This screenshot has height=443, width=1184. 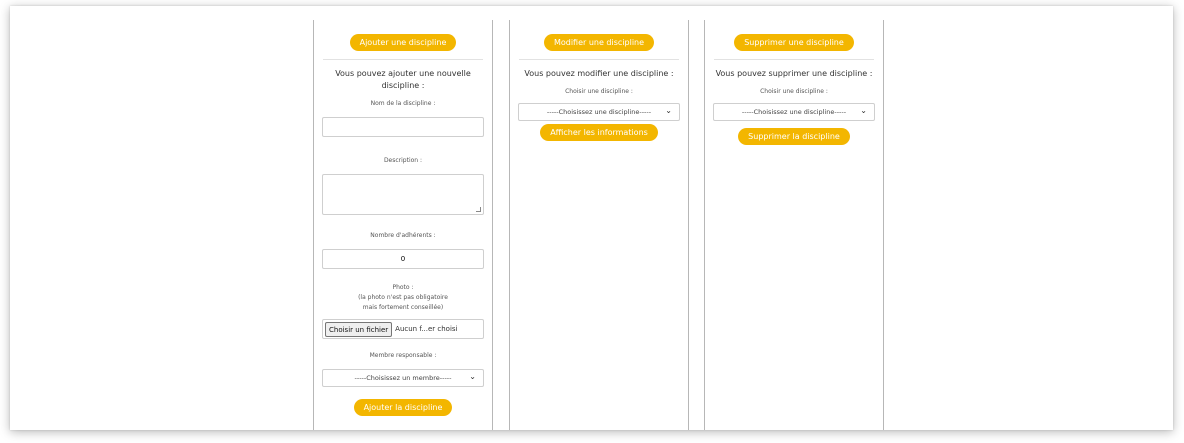 What do you see at coordinates (403, 355) in the screenshot?
I see `responsible-member-label: Membre responsable :` at bounding box center [403, 355].